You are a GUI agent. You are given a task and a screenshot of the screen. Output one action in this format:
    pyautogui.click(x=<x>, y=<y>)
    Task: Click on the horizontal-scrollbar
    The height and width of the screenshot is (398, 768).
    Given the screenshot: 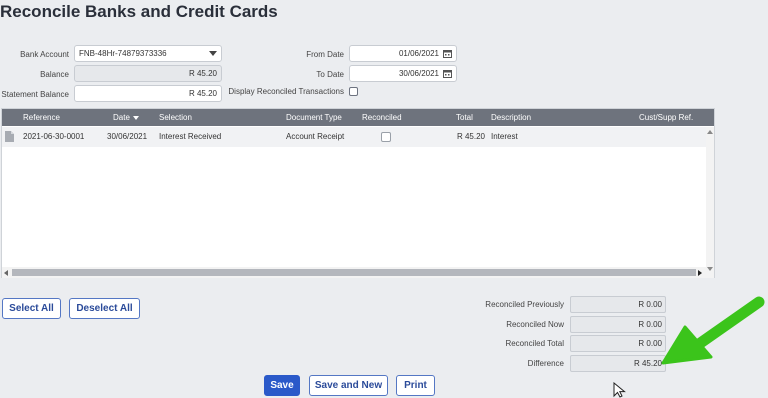 What is the action you would take?
    pyautogui.click(x=354, y=272)
    